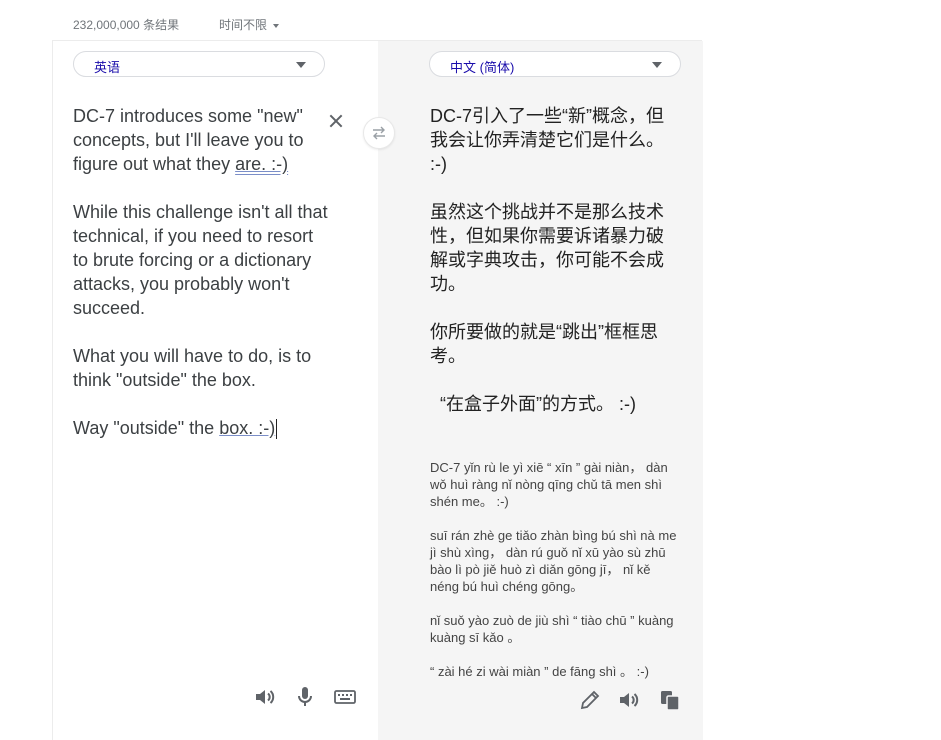 The height and width of the screenshot is (740, 941). I want to click on source-language-label: 英语, so click(107, 67).